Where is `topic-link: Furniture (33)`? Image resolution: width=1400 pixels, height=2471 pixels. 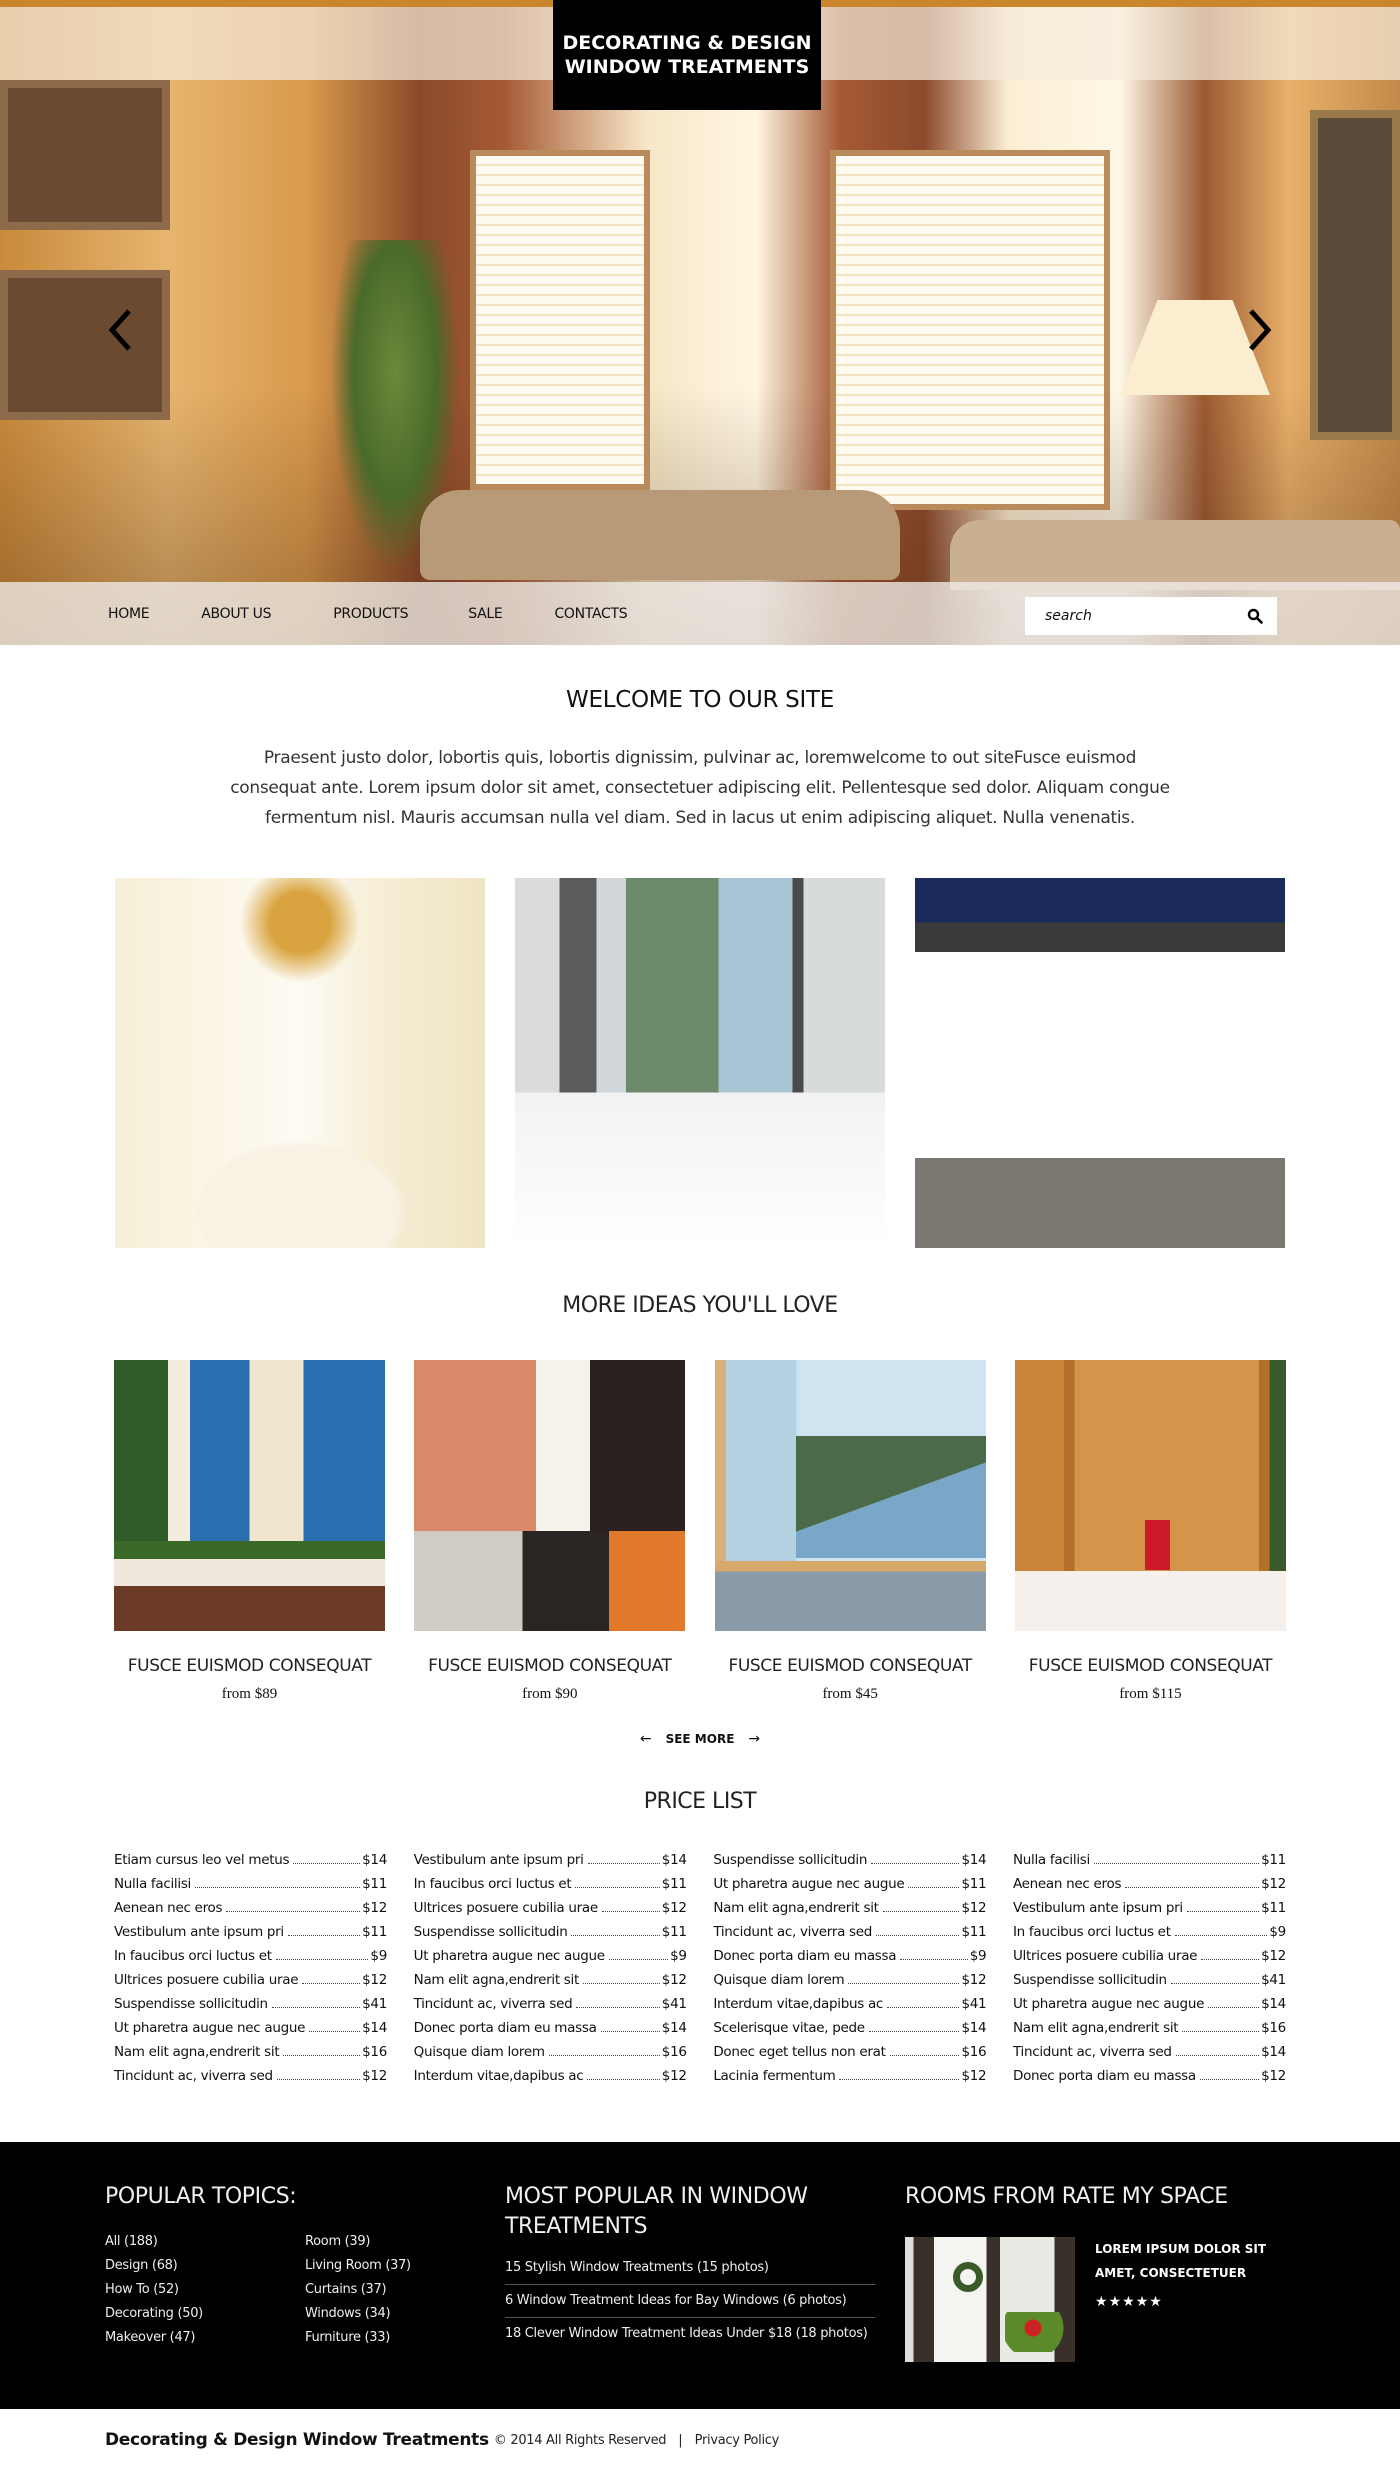
topic-link: Furniture (33) is located at coordinates (405, 2338).